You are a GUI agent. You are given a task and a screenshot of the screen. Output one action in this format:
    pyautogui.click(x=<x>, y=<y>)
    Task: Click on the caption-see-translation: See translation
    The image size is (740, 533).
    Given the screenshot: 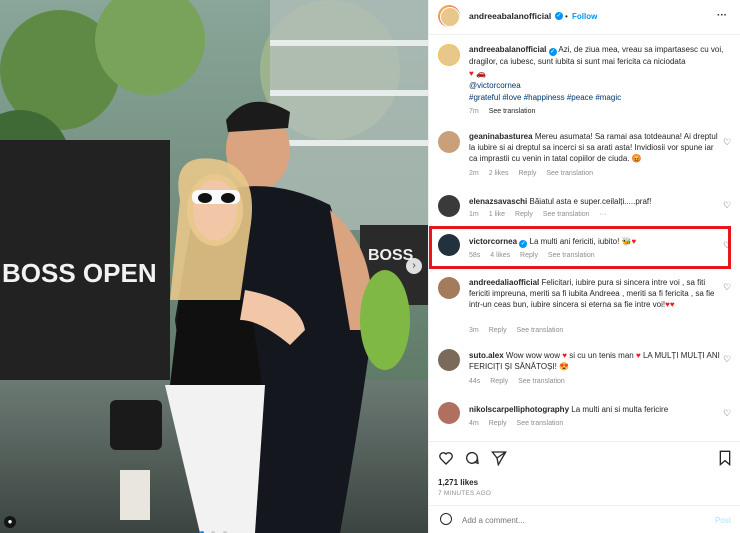 What is the action you would take?
    pyautogui.click(x=512, y=111)
    